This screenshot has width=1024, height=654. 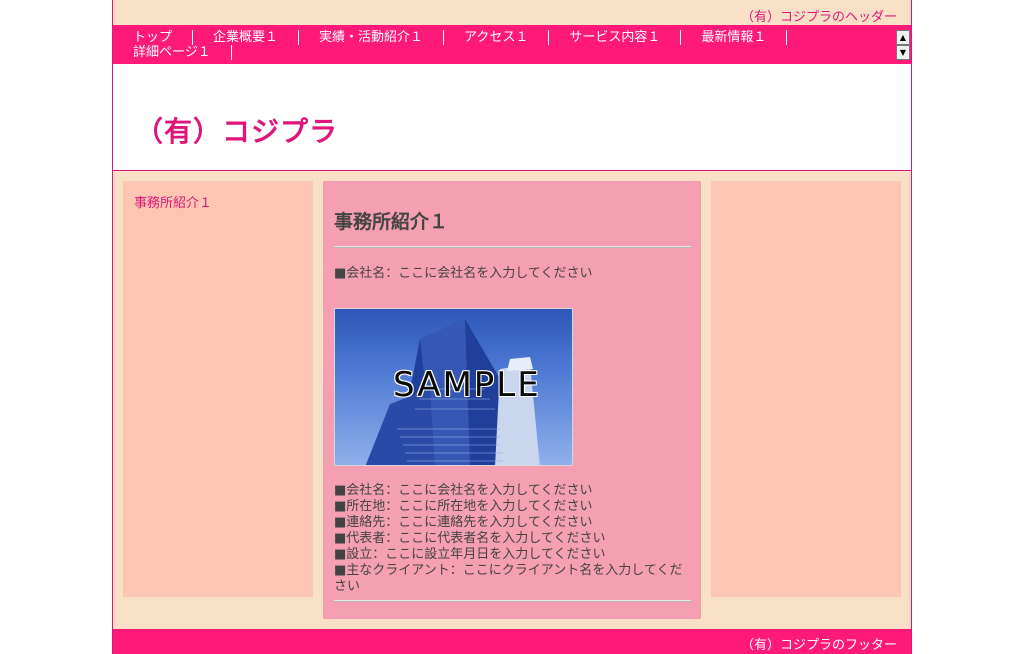 What do you see at coordinates (615, 37) in the screenshot?
I see `nav-item-services: サービス内容１` at bounding box center [615, 37].